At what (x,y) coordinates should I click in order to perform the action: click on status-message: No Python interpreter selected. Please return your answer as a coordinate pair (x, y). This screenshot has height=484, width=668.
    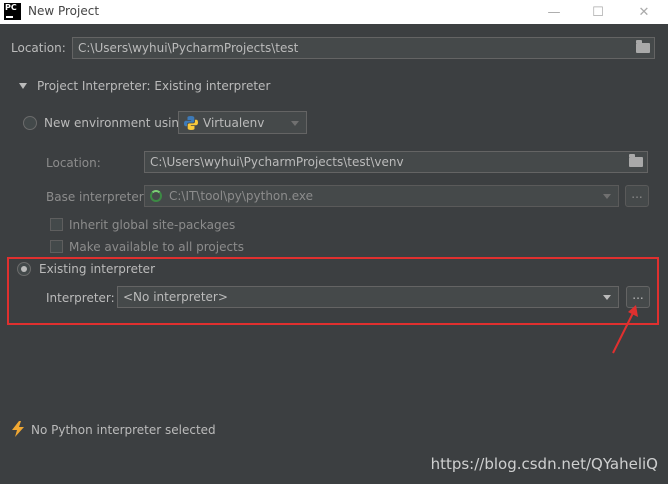
    Looking at the image, I should click on (123, 430).